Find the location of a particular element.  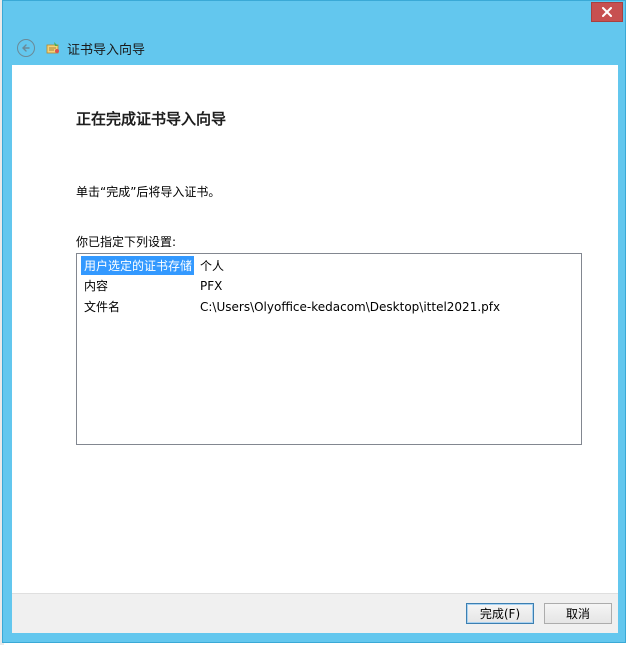

back-button is located at coordinates (26, 48).